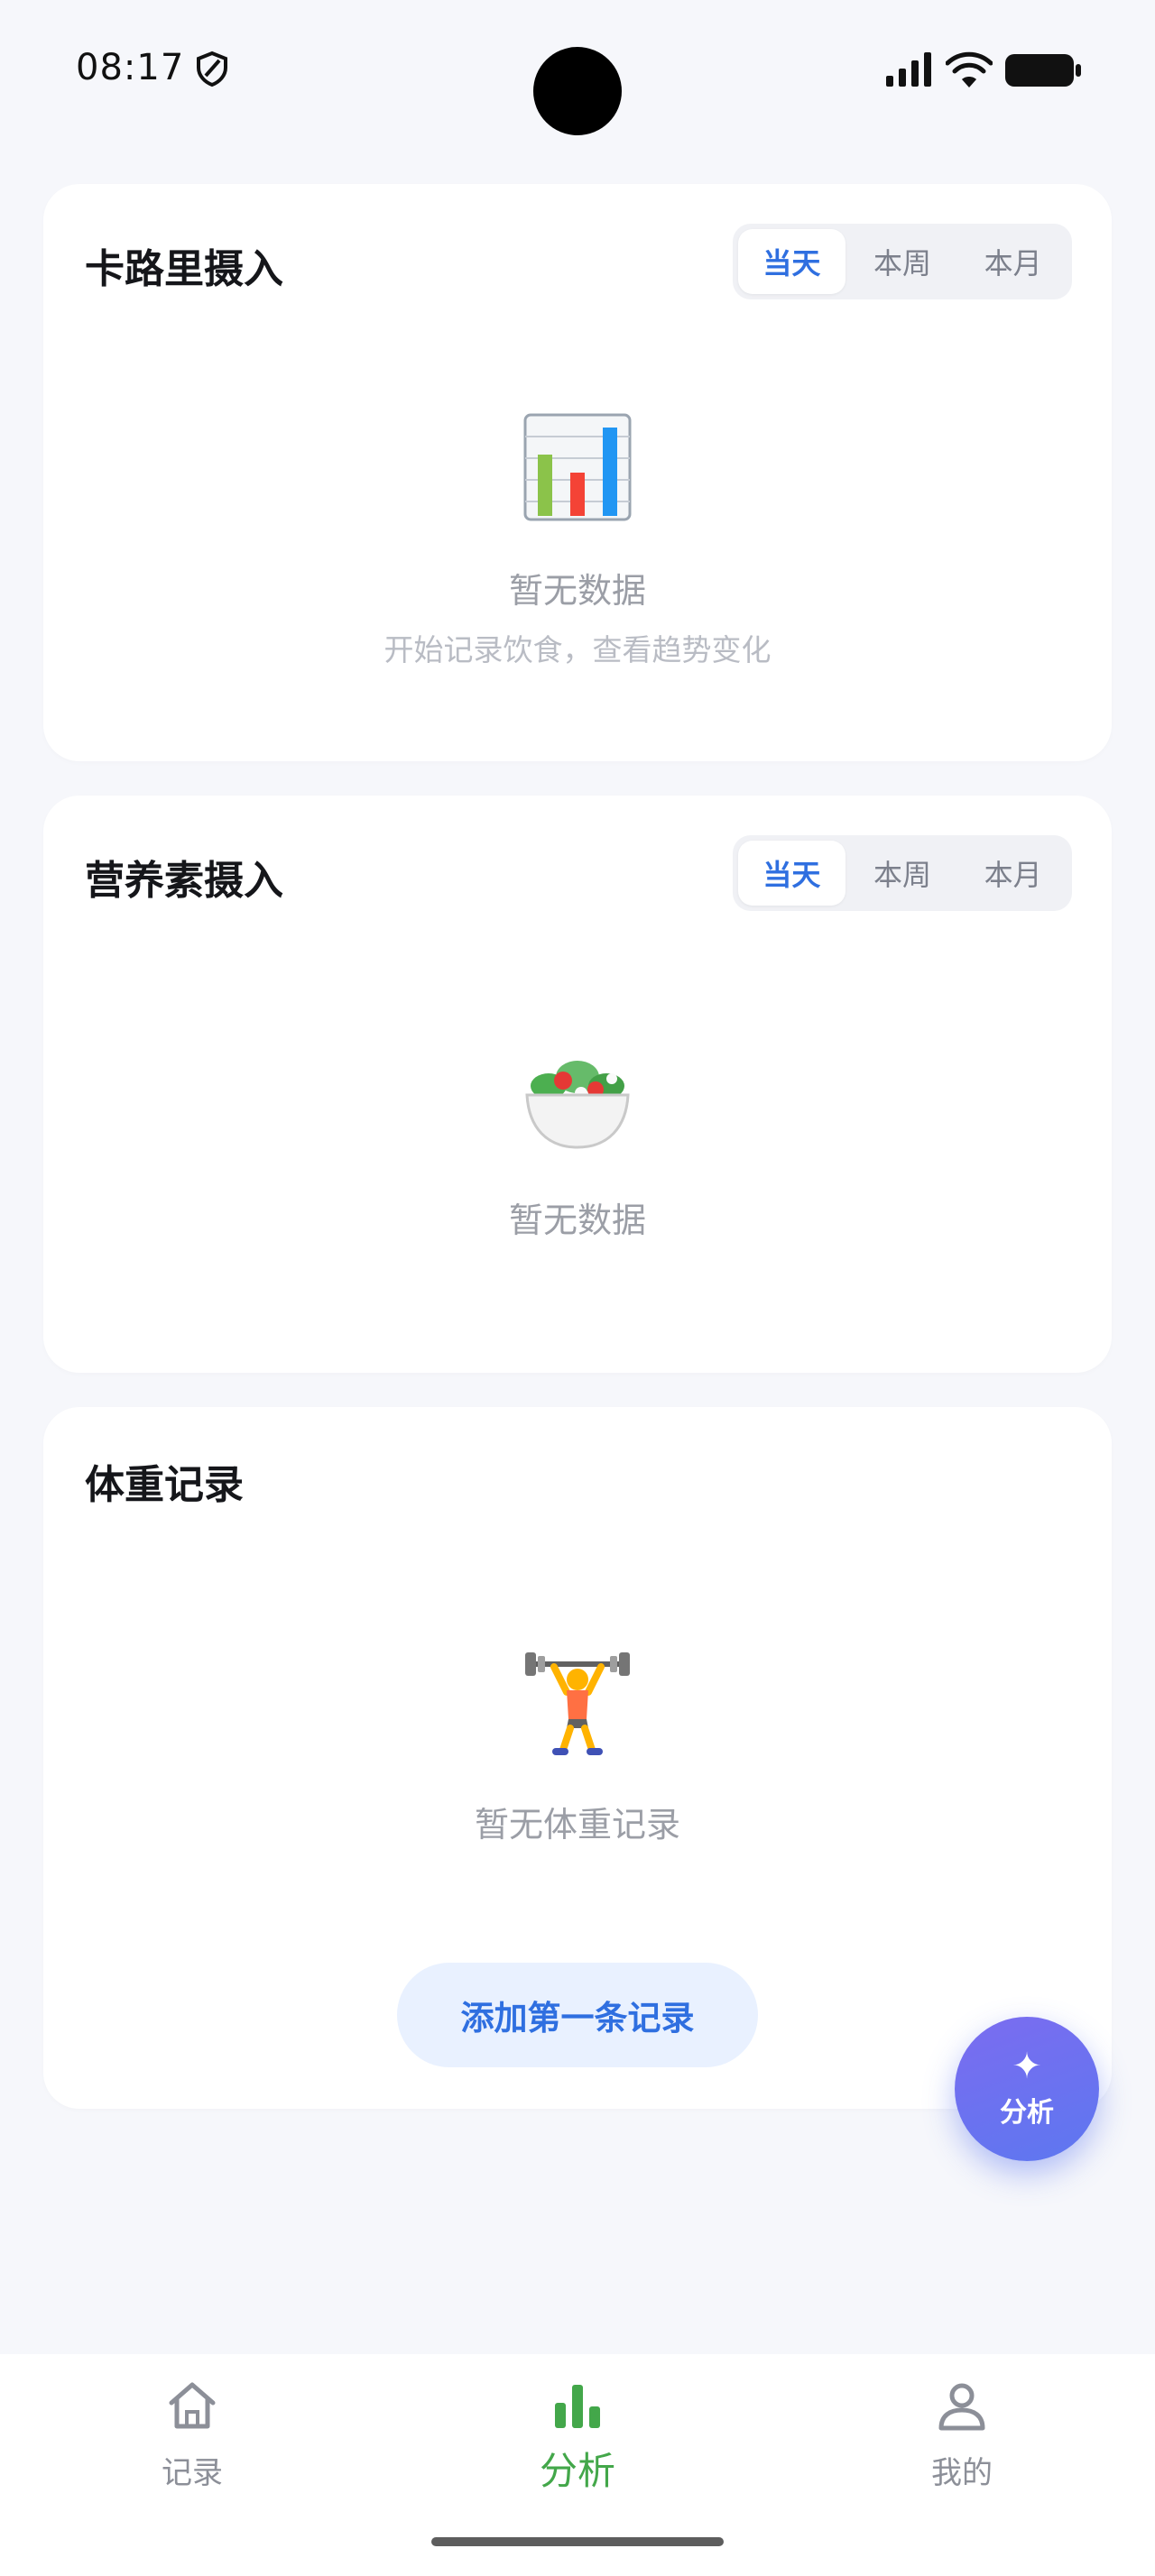  I want to click on weightlifter-icon, so click(577, 1704).